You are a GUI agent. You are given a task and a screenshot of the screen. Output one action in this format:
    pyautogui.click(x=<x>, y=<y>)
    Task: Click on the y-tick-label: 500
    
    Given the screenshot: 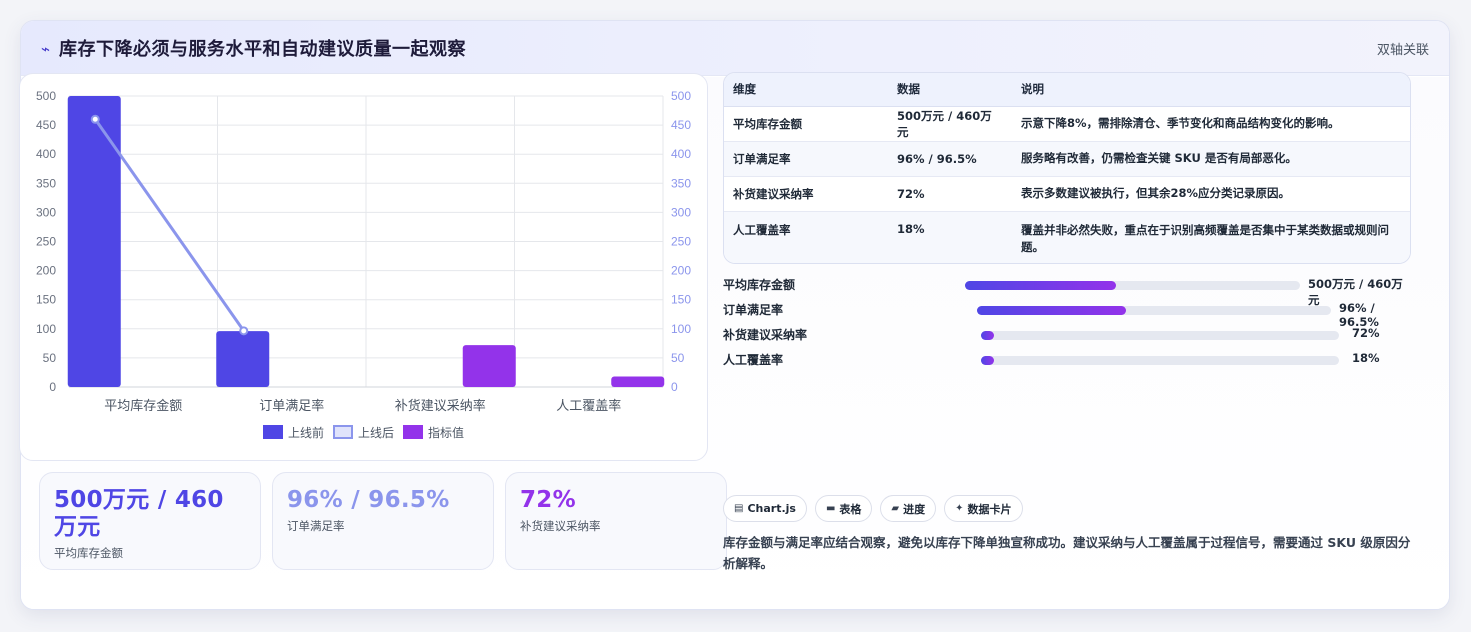 What is the action you would take?
    pyautogui.click(x=46, y=96)
    